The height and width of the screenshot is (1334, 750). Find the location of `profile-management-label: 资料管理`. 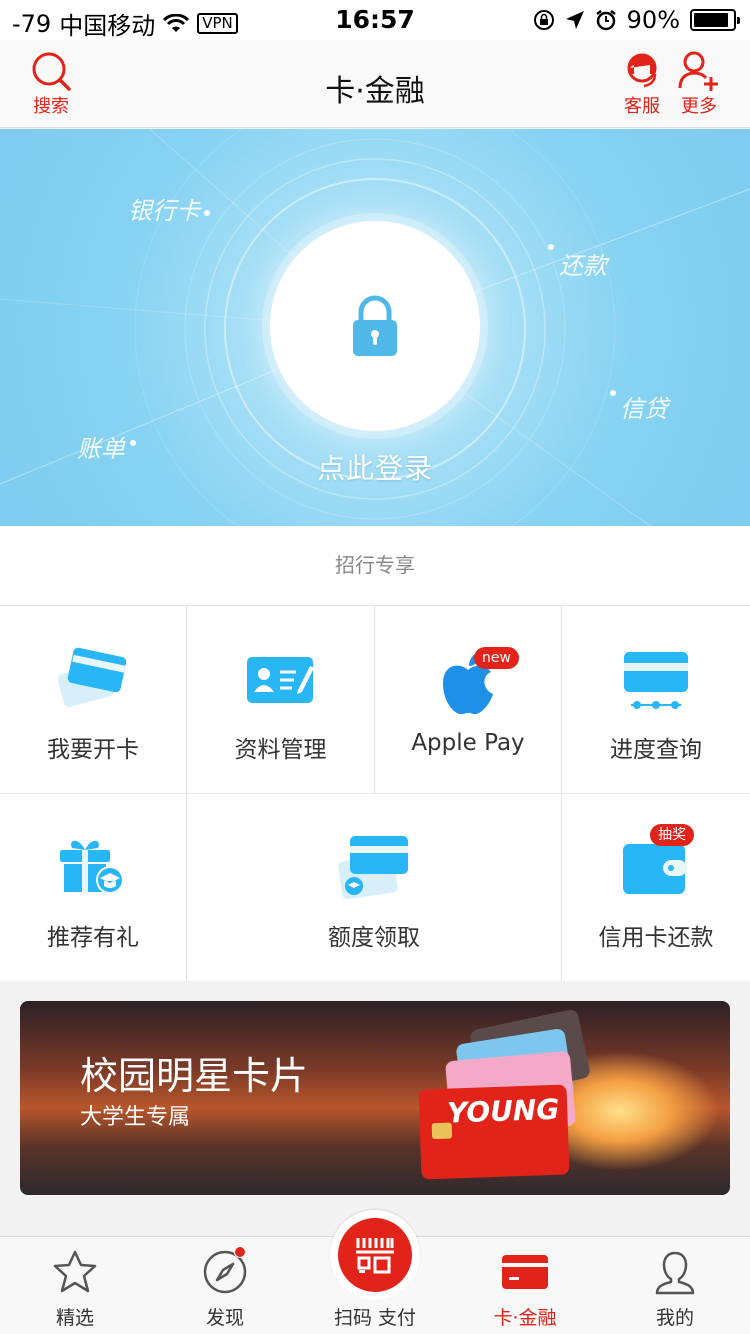

profile-management-label: 资料管理 is located at coordinates (280, 750).